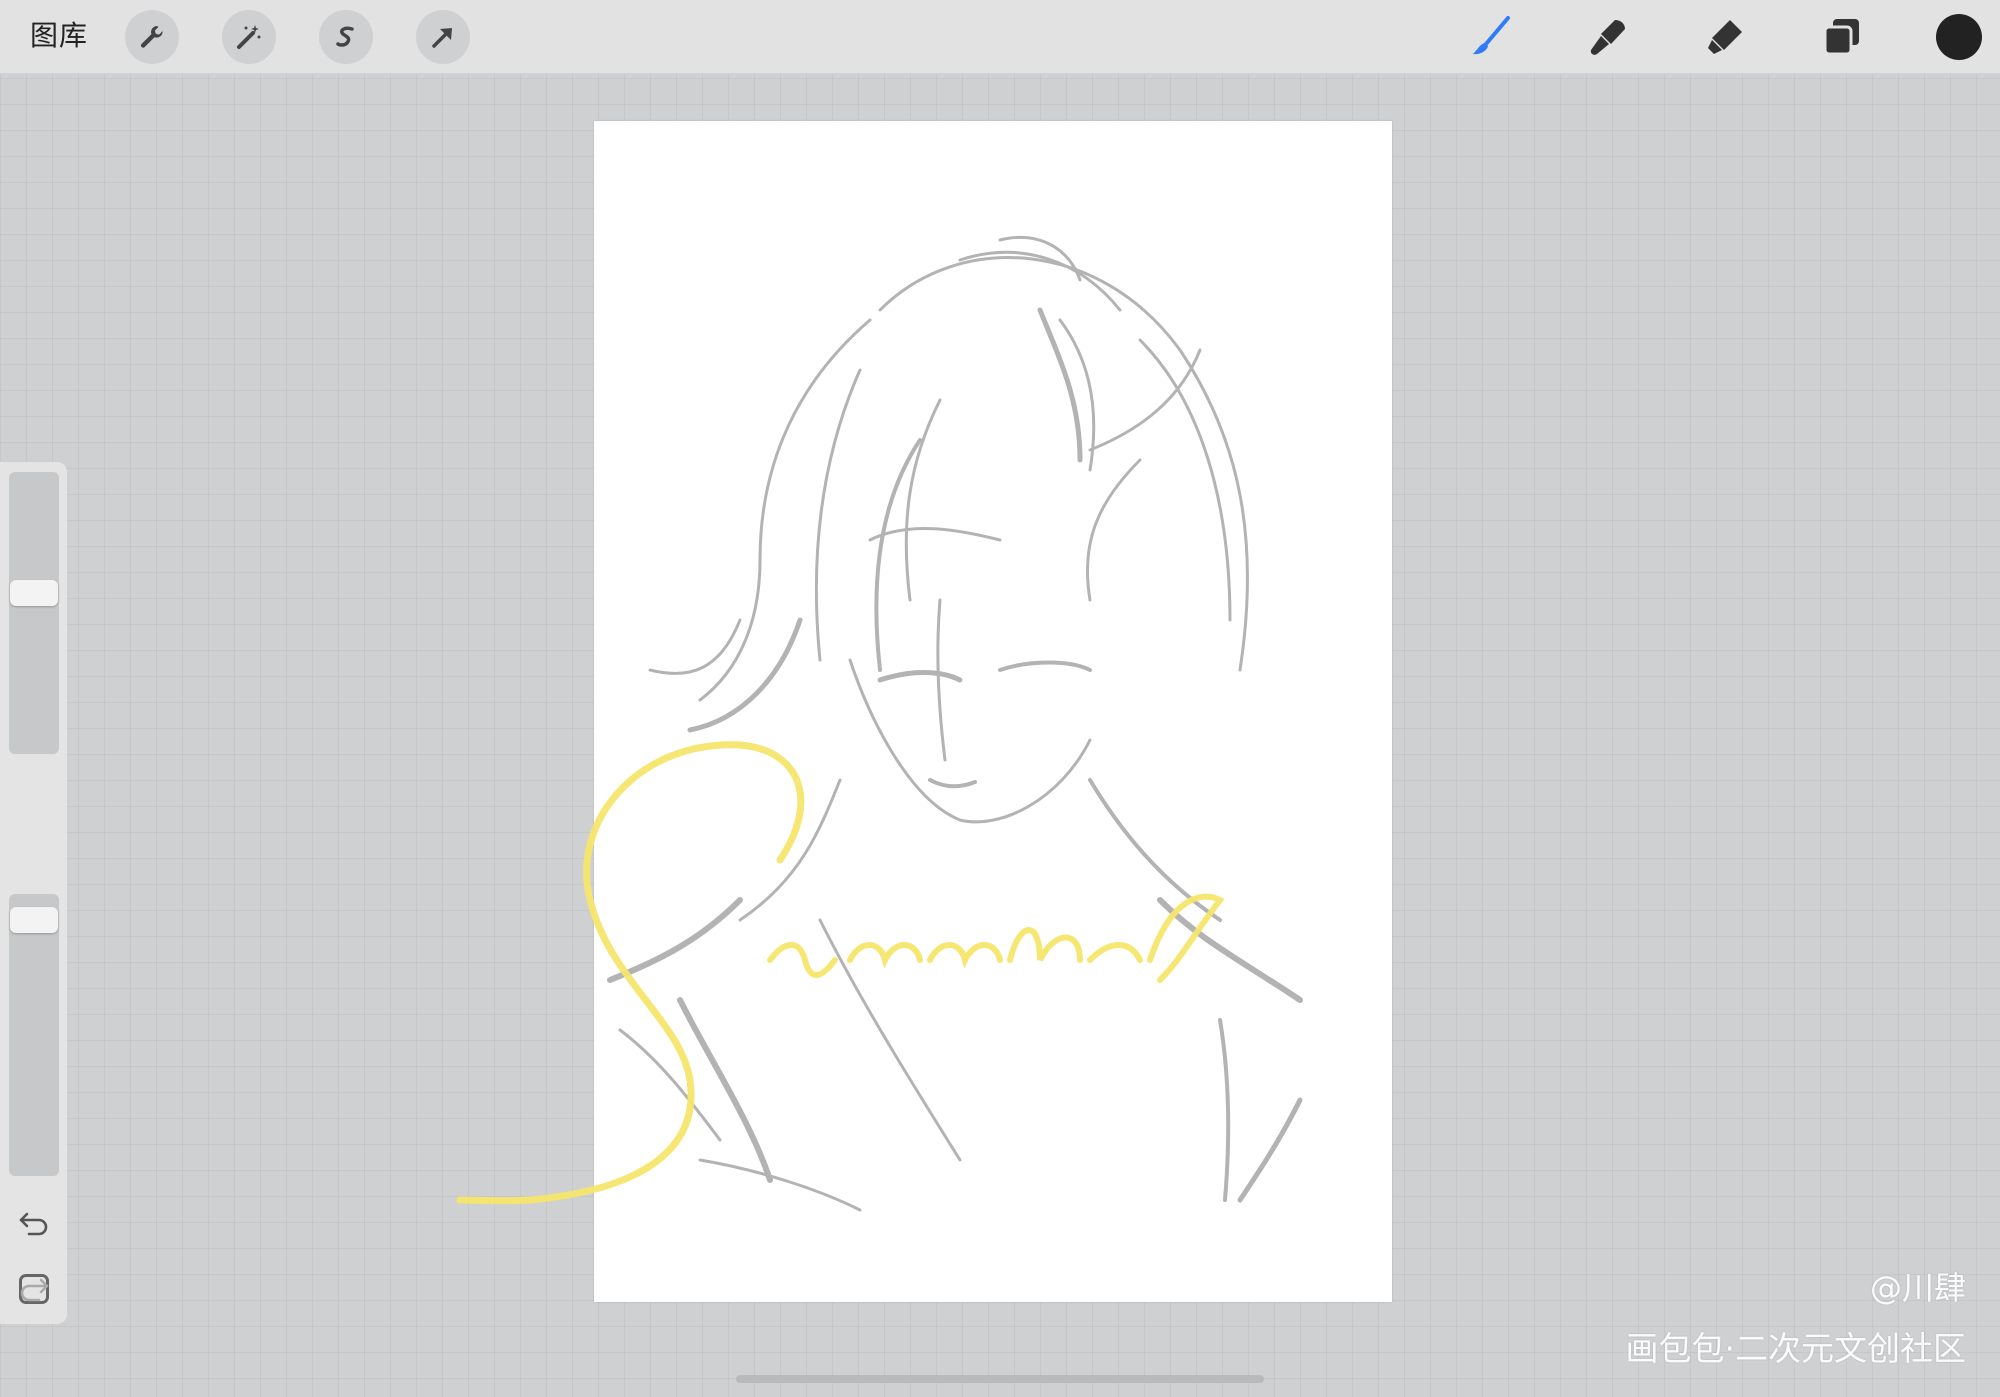 This screenshot has height=1397, width=2000. I want to click on smudge-icon, so click(1607, 37).